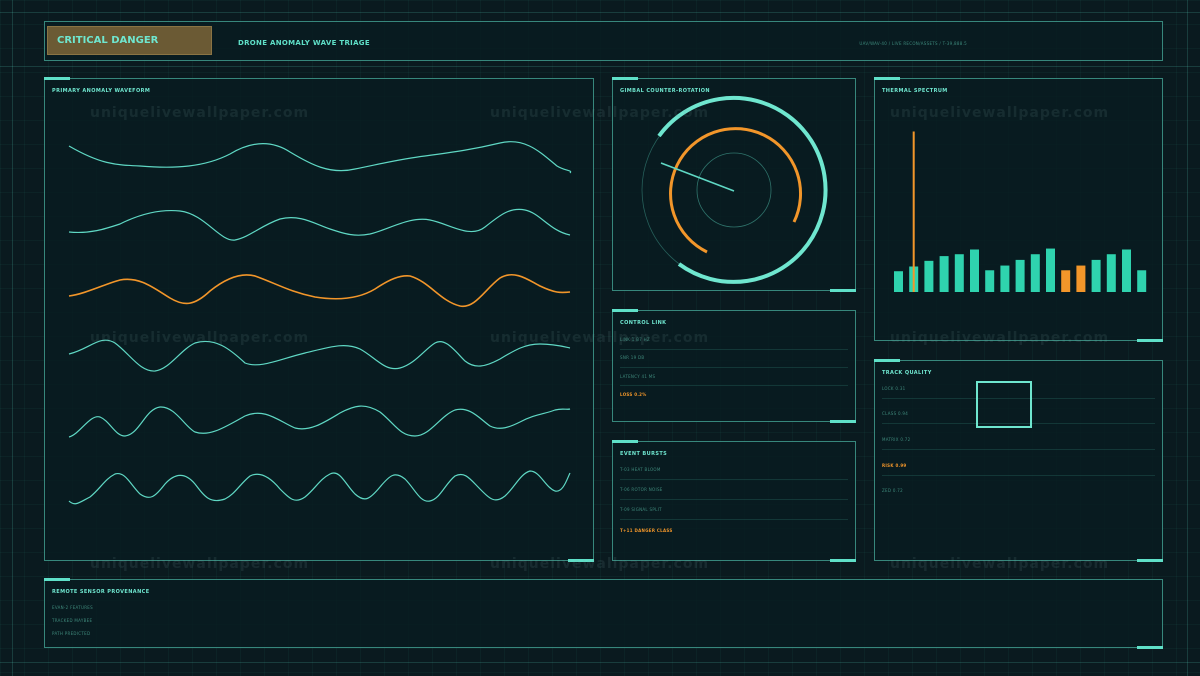 Image resolution: width=1200 pixels, height=676 pixels. I want to click on control-row: LATENCY 41 MS, so click(638, 376).